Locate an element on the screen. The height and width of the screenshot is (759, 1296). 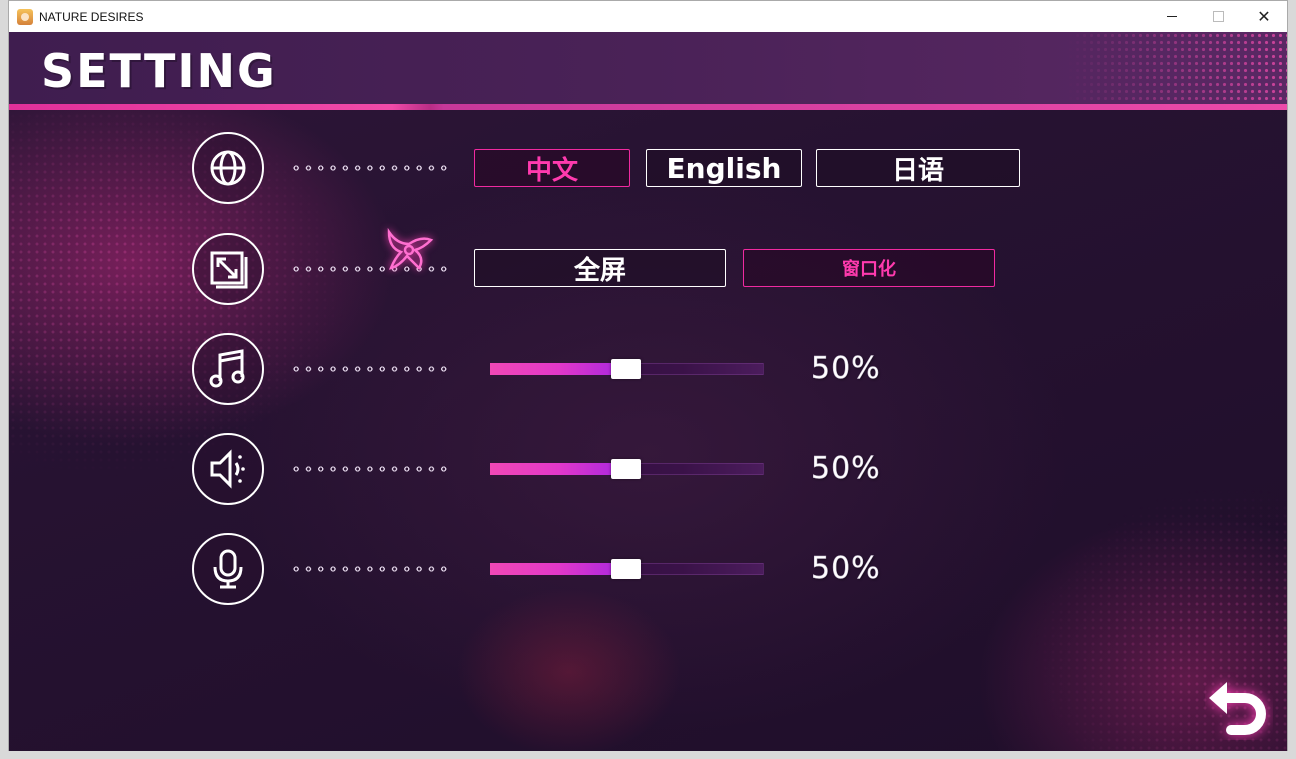
voice-volume-value: 50% is located at coordinates (846, 569).